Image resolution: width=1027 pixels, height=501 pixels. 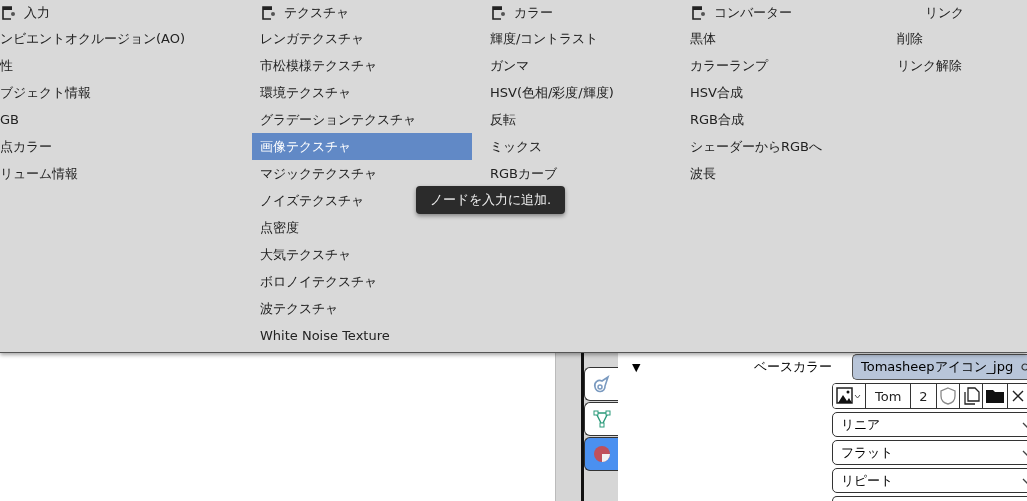 I want to click on socket-label: ベースカラー, so click(x=793, y=367).